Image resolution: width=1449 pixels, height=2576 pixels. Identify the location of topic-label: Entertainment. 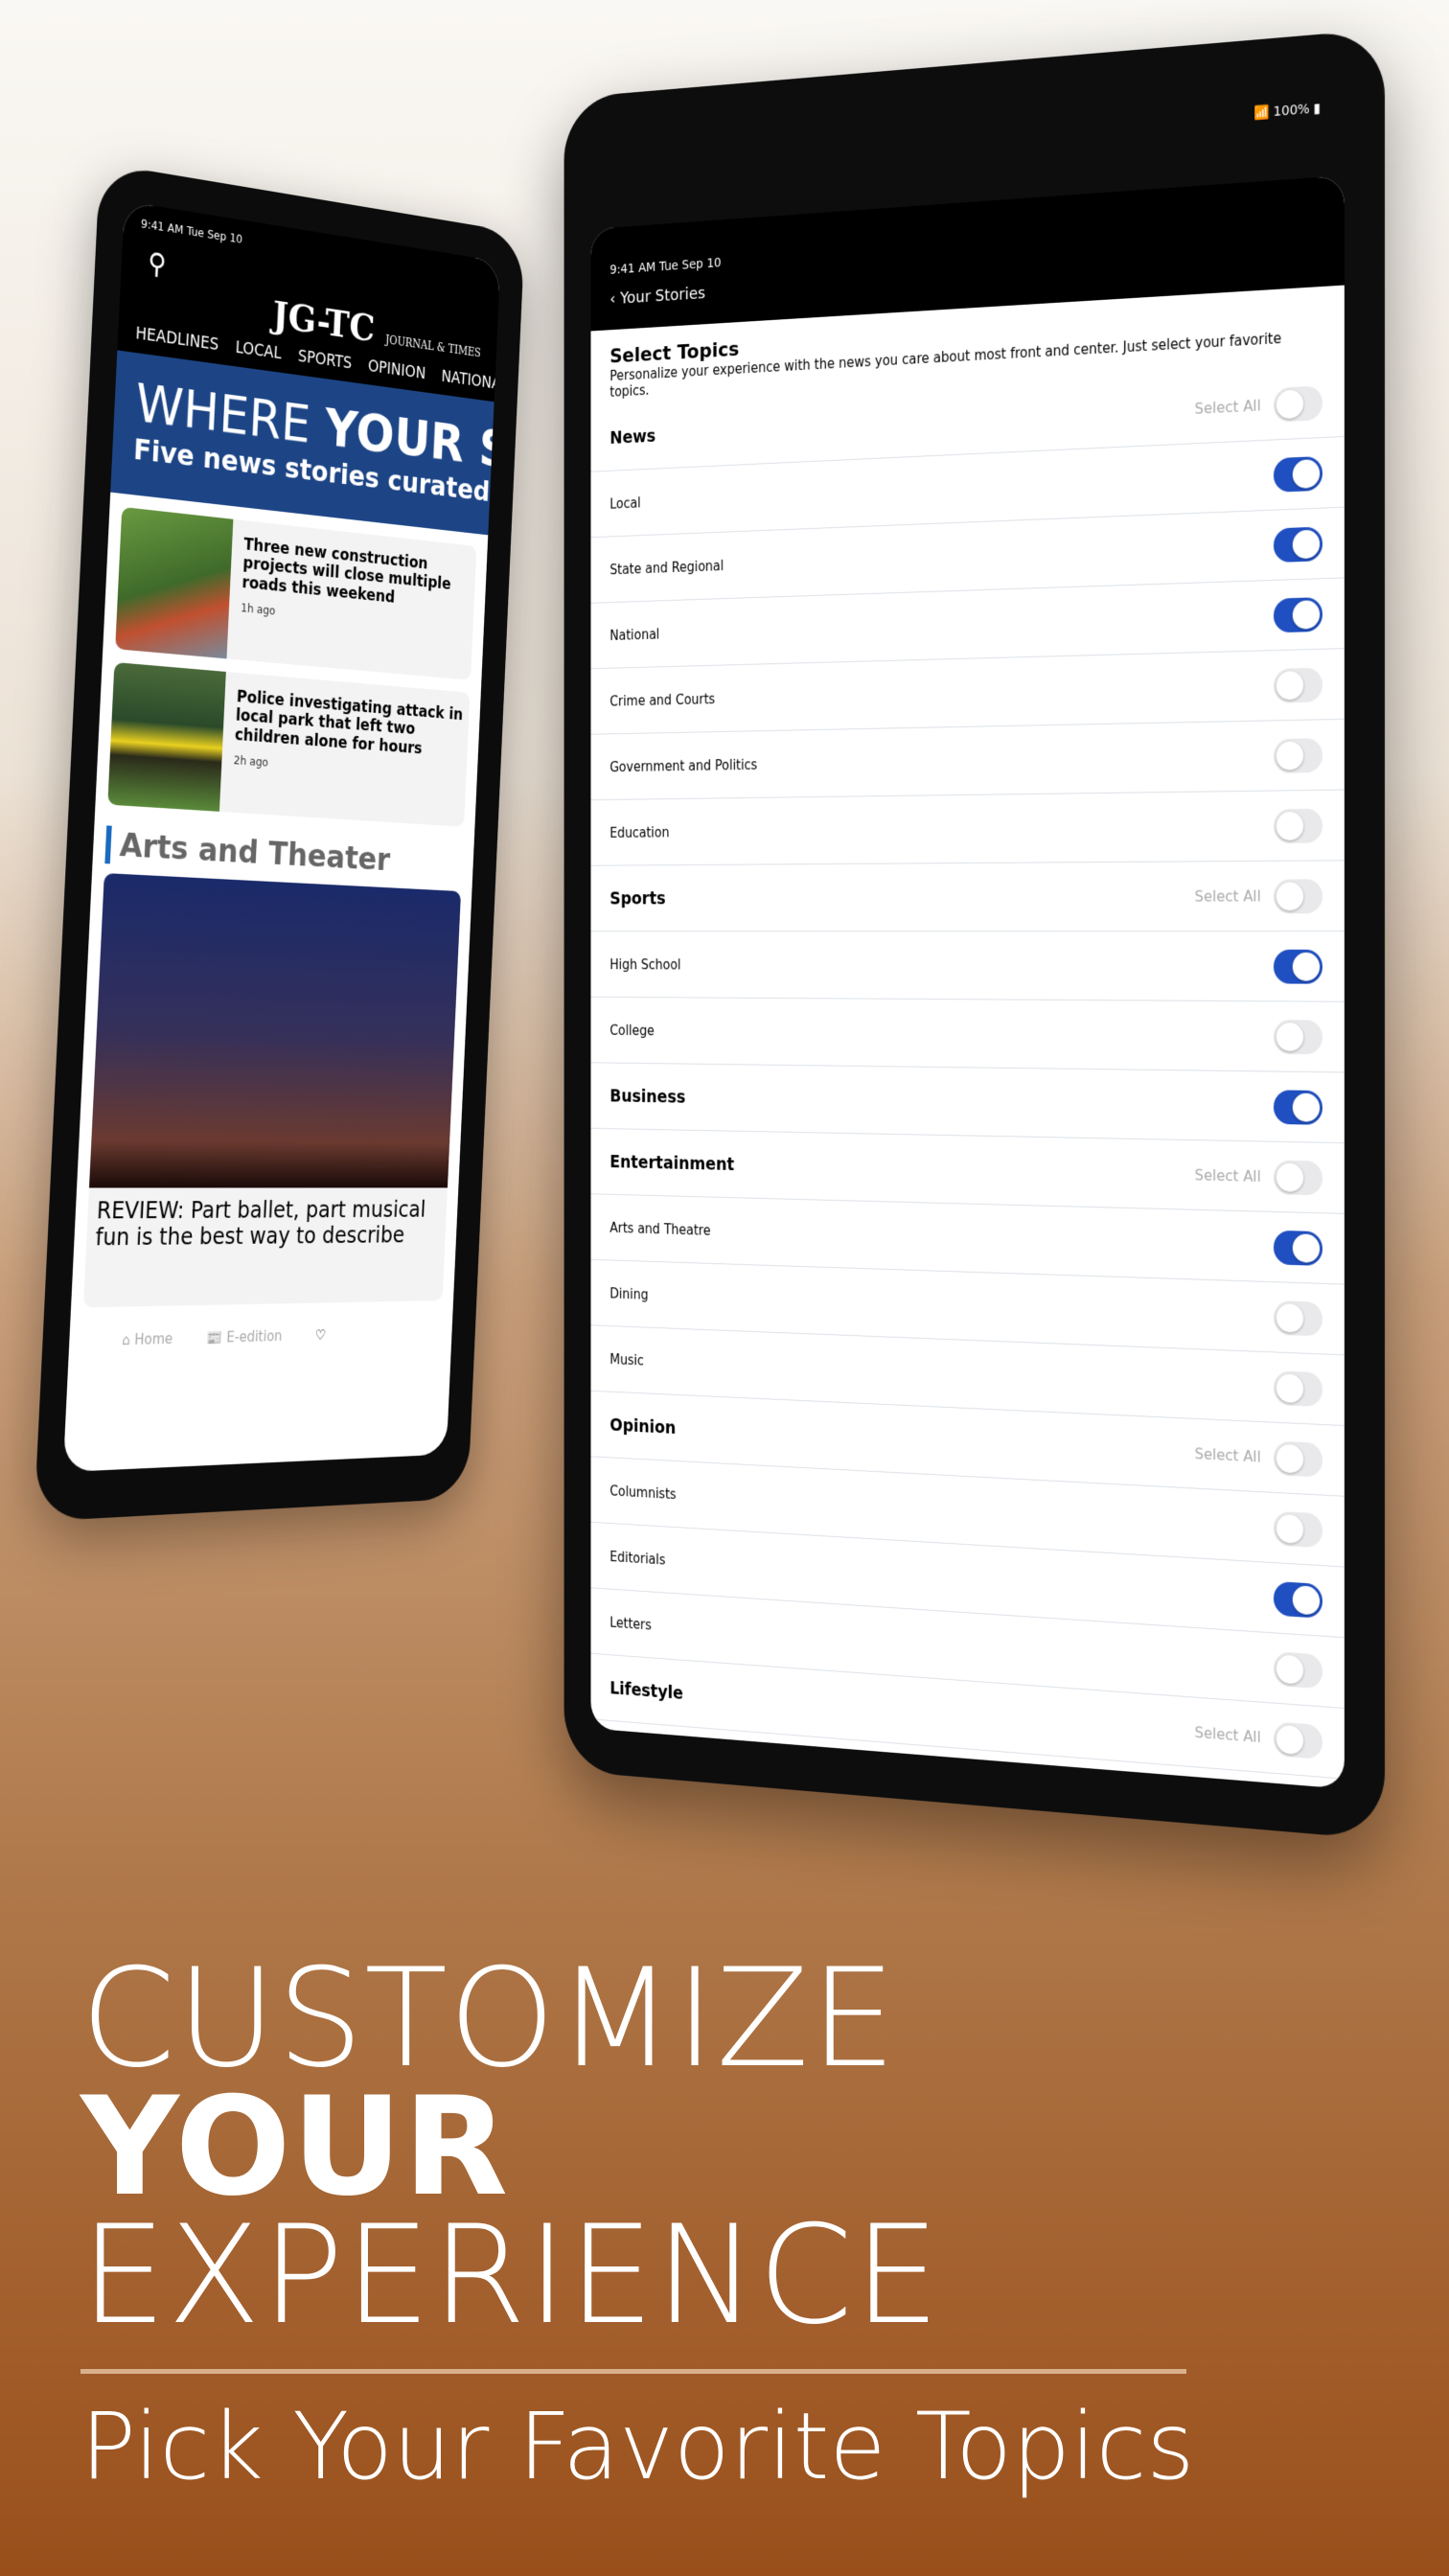
(672, 1163).